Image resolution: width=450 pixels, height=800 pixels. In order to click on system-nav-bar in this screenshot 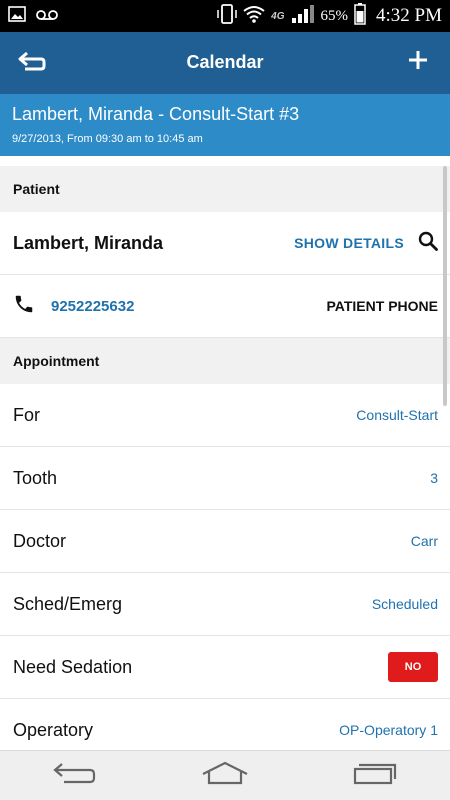, I will do `click(225, 775)`.